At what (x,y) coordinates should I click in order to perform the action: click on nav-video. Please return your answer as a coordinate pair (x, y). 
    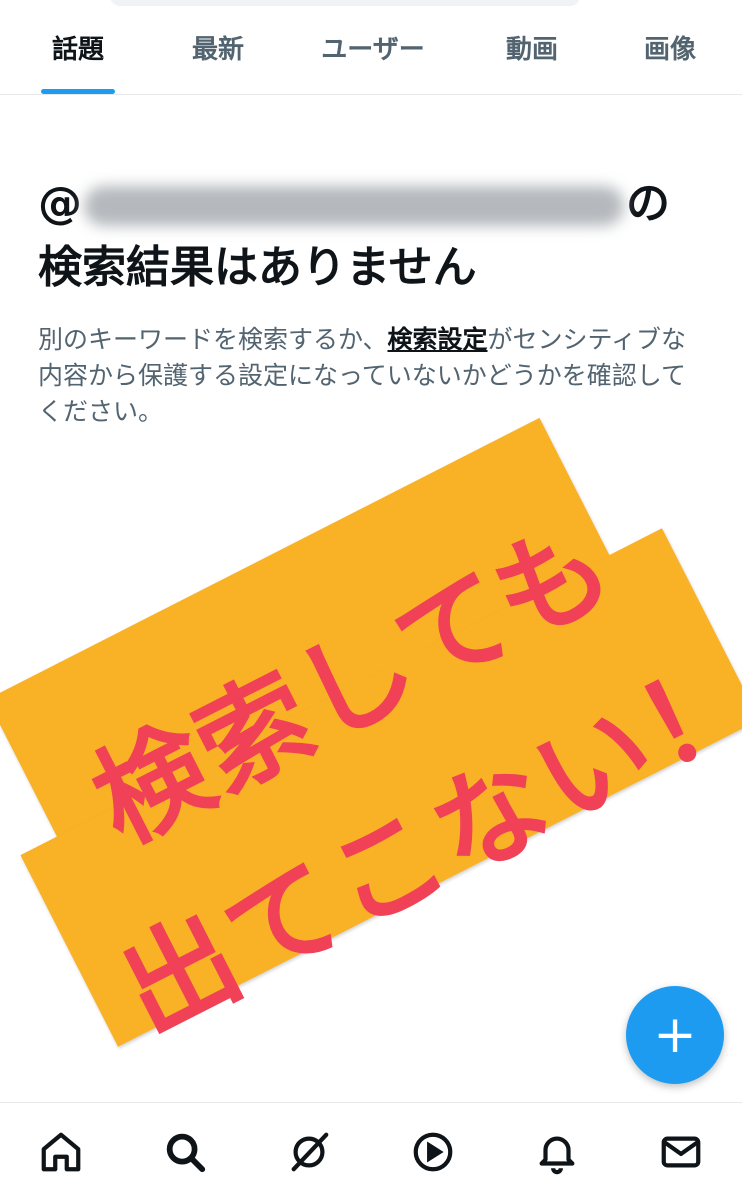
    Looking at the image, I should click on (433, 1152).